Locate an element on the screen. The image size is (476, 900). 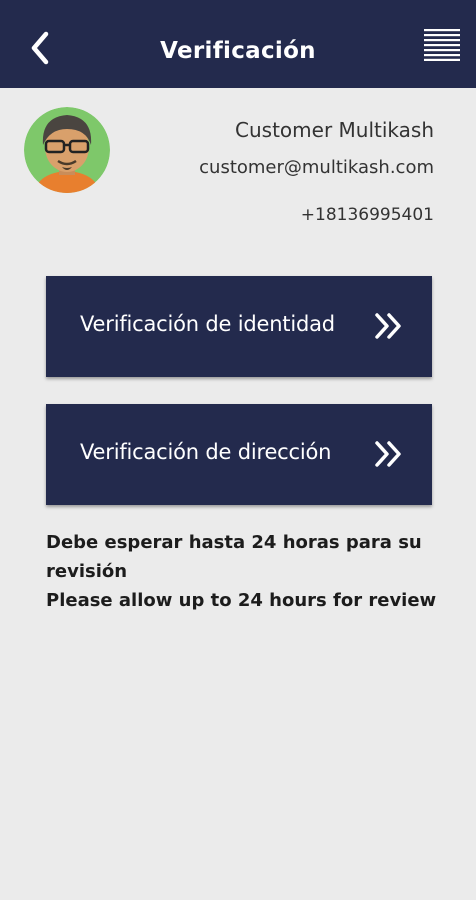
review-notice-en: Please allow up to 24 hours for review is located at coordinates (241, 600).